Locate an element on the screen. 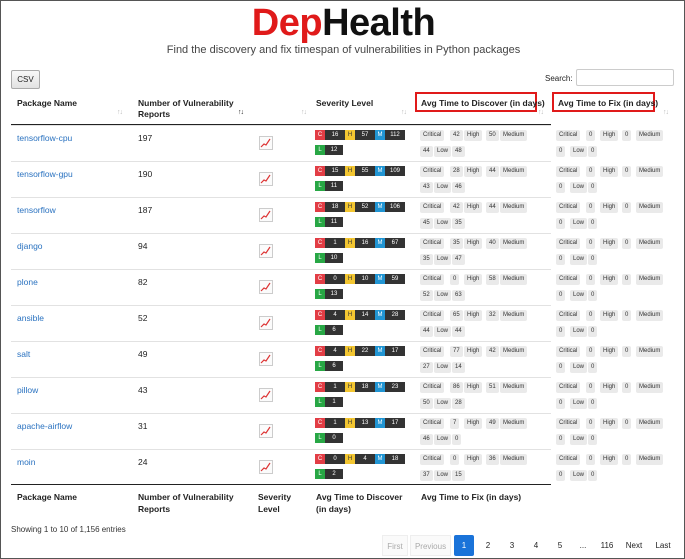 The height and width of the screenshot is (559, 685). discover-value-critical: 35 is located at coordinates (456, 243).